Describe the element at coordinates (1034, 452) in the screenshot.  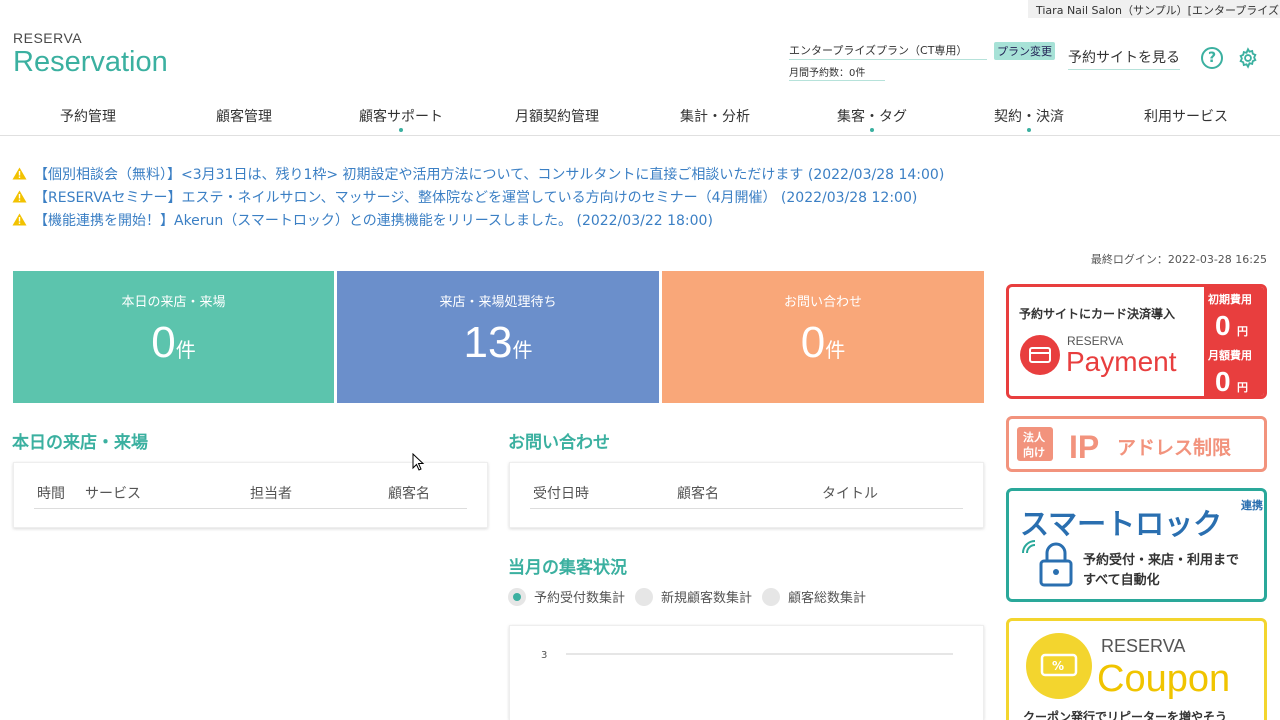
I see `ip-tag-line2: 向け` at that location.